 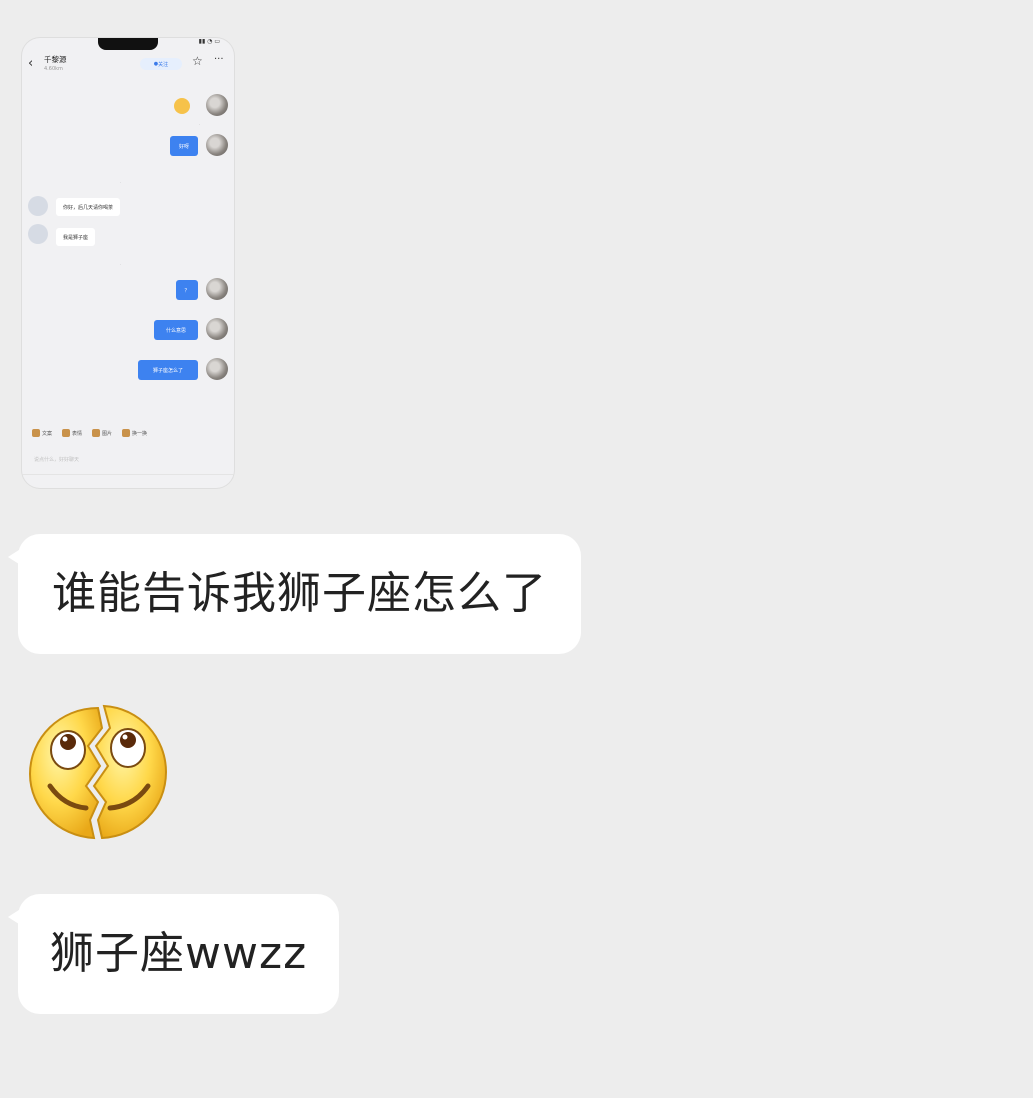 I want to click on toolbar-item: 表情, so click(x=72, y=433).